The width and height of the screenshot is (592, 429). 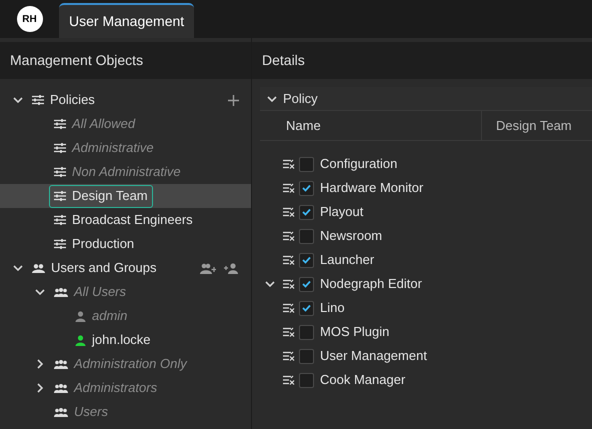 I want to click on panel-header: Details, so click(x=422, y=60).